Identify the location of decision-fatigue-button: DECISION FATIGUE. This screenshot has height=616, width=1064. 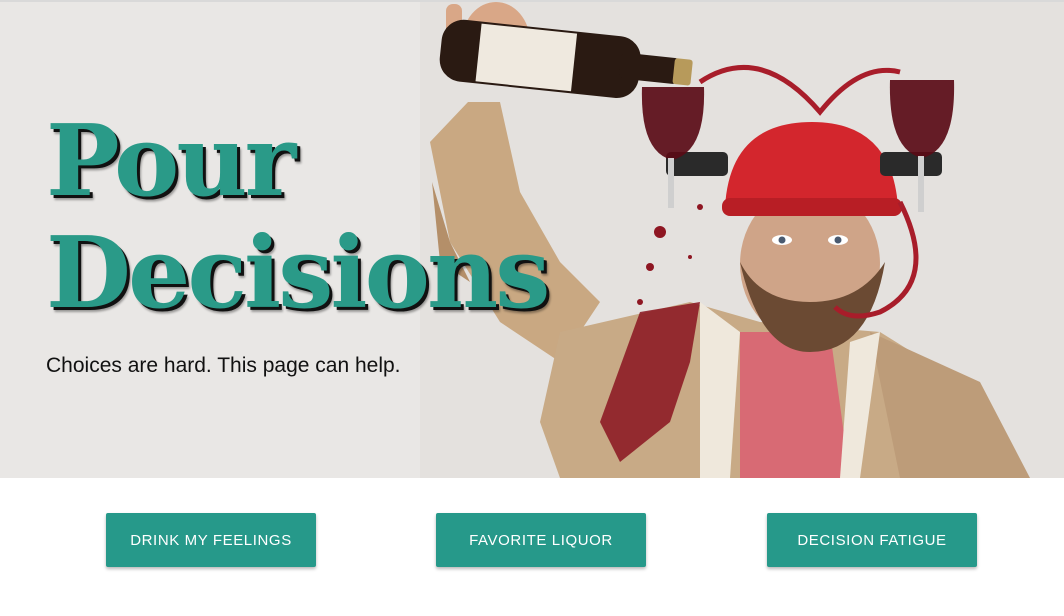
(872, 540).